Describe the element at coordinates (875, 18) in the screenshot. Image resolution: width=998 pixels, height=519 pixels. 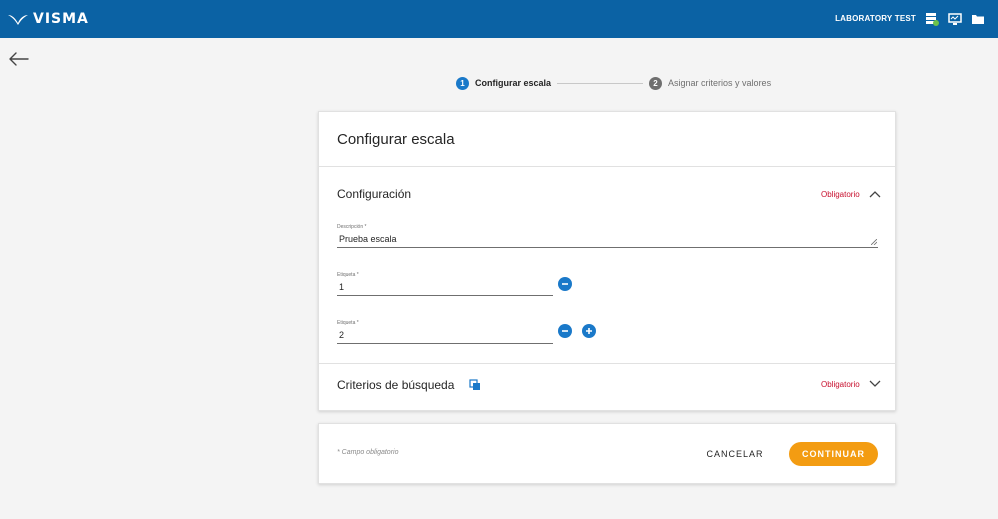
I see `user-label: LABORATORY TEST` at that location.